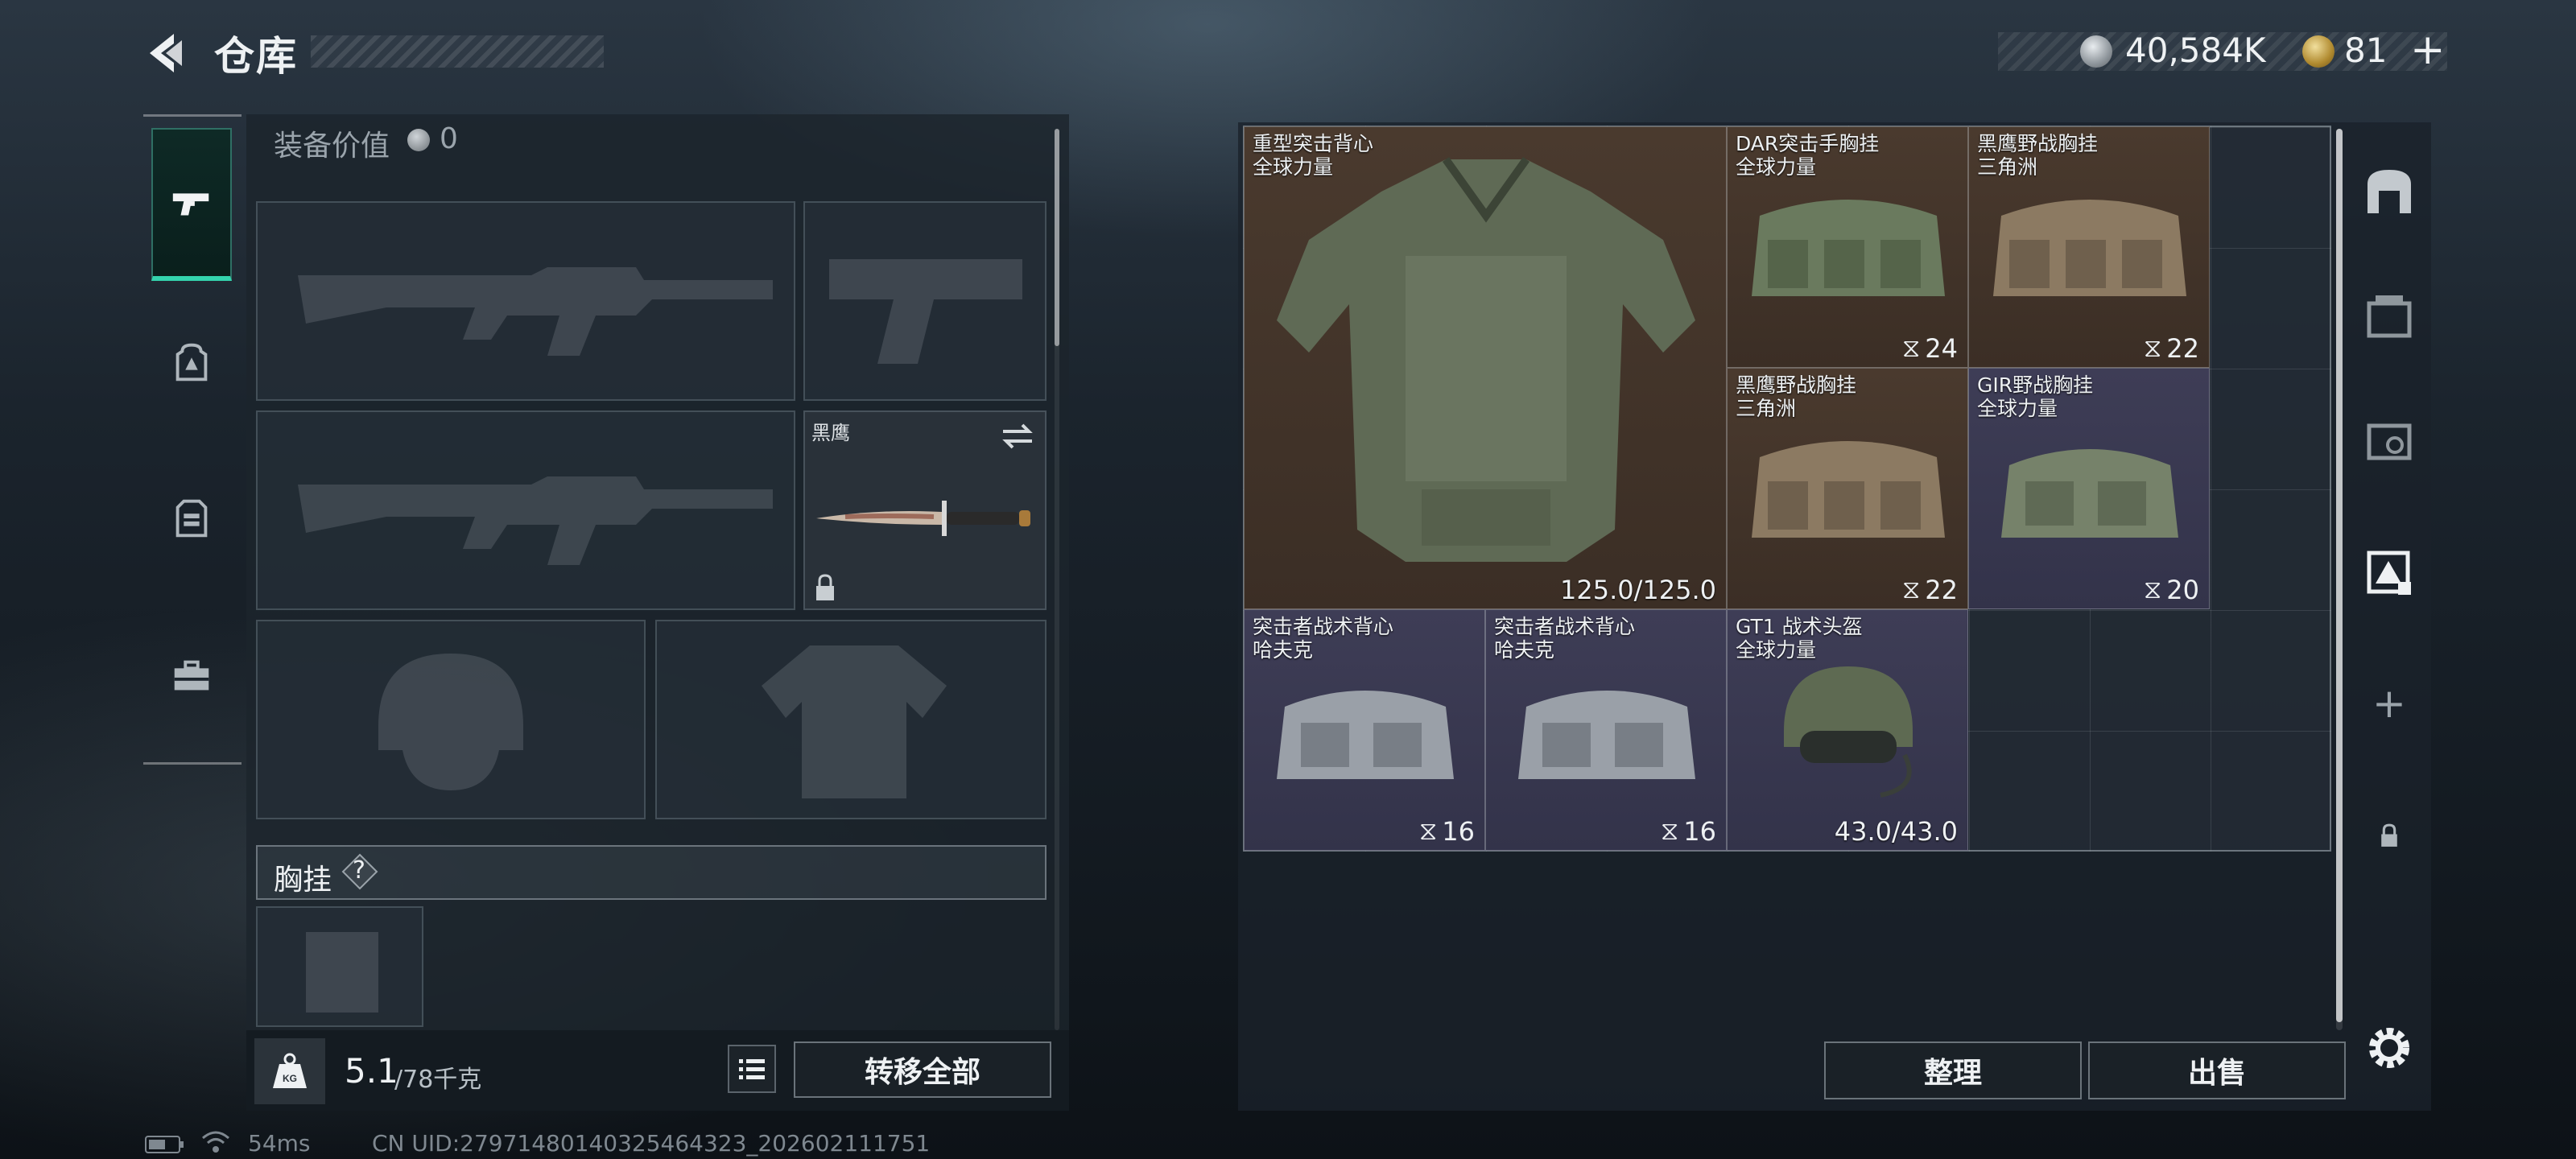 This screenshot has width=2576, height=1159. Describe the element at coordinates (1896, 831) in the screenshot. I see `durability: 43.0/43.0` at that location.